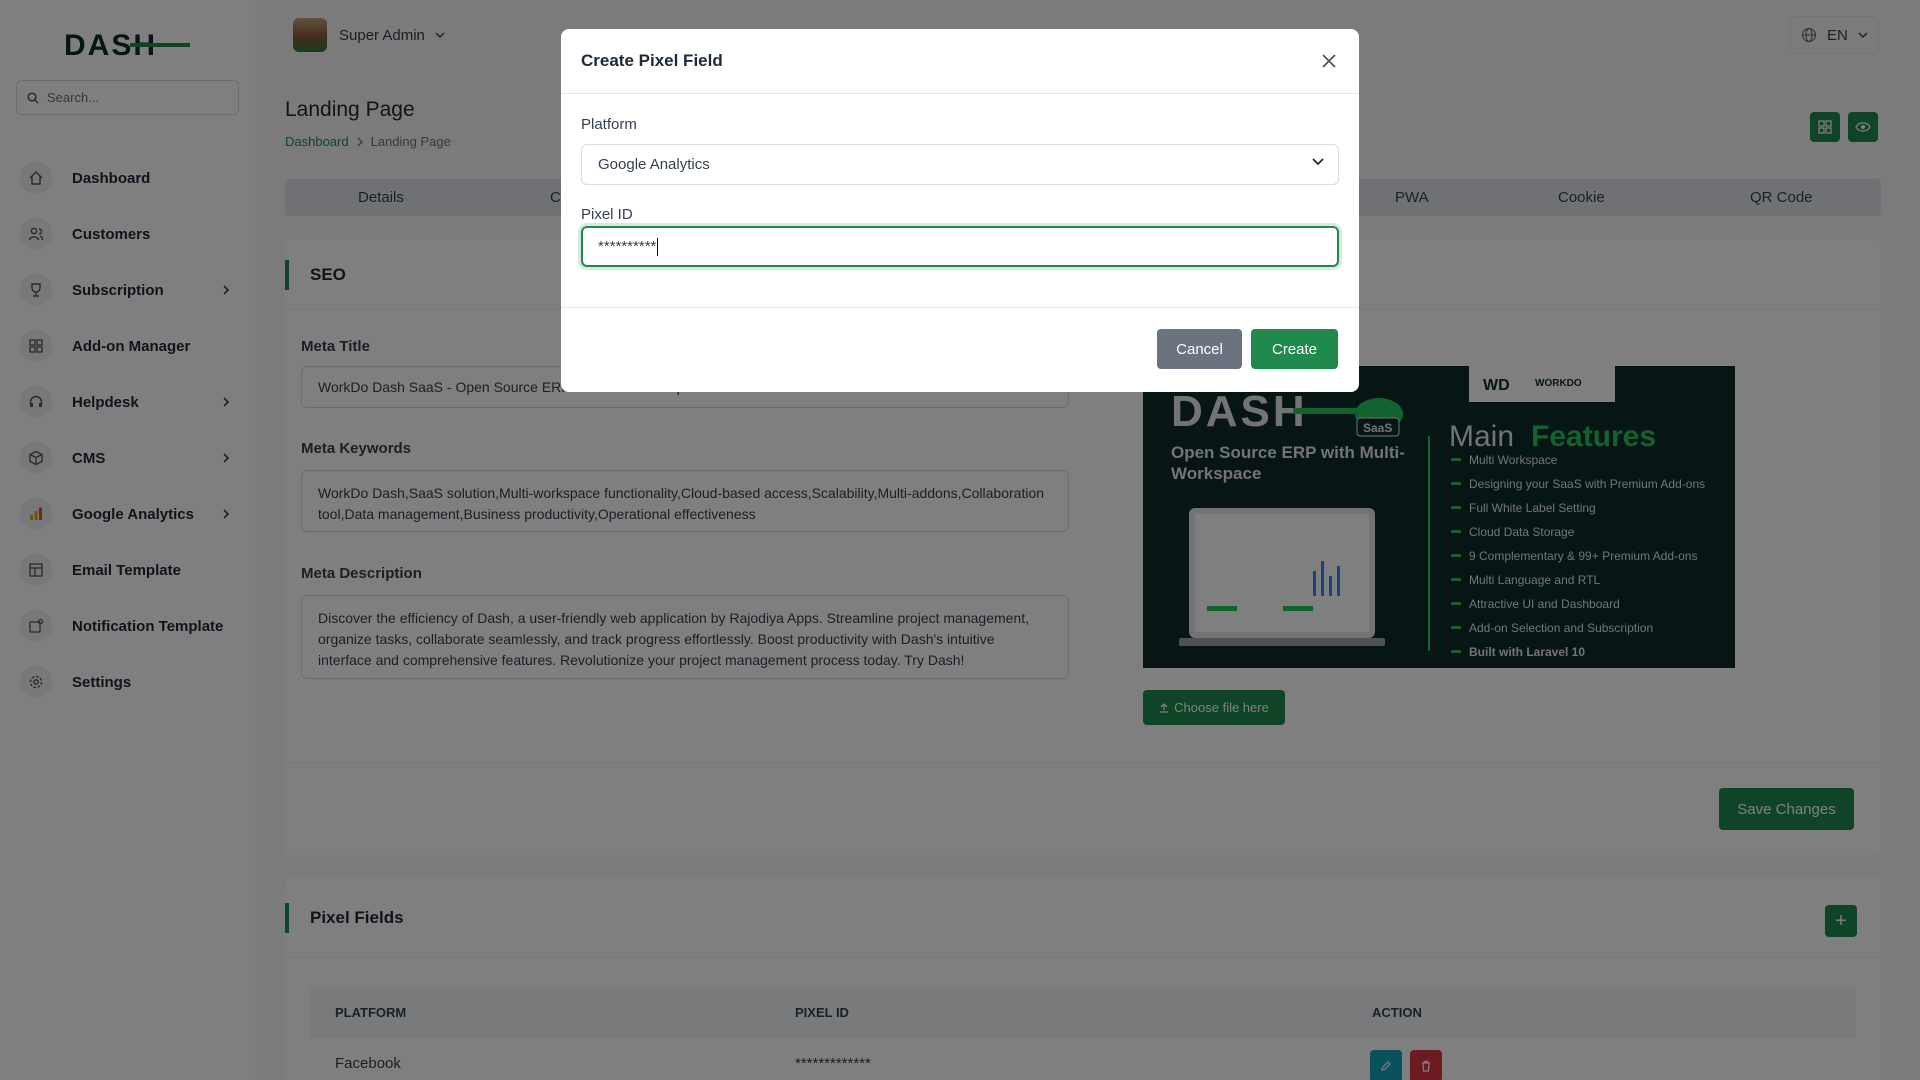 The height and width of the screenshot is (1080, 1920). I want to click on text-cursor, so click(658, 246).